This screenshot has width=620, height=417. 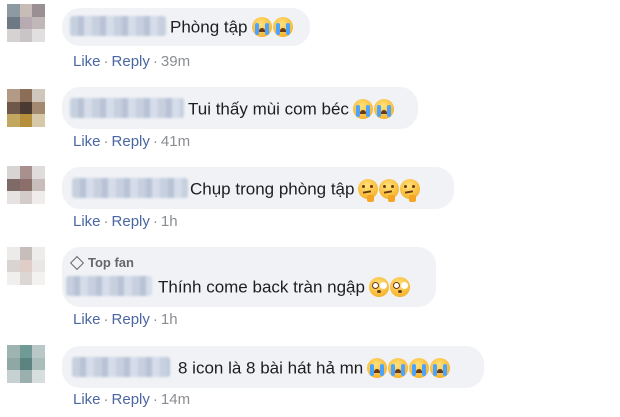 I want to click on diamond-icon, so click(x=77, y=263).